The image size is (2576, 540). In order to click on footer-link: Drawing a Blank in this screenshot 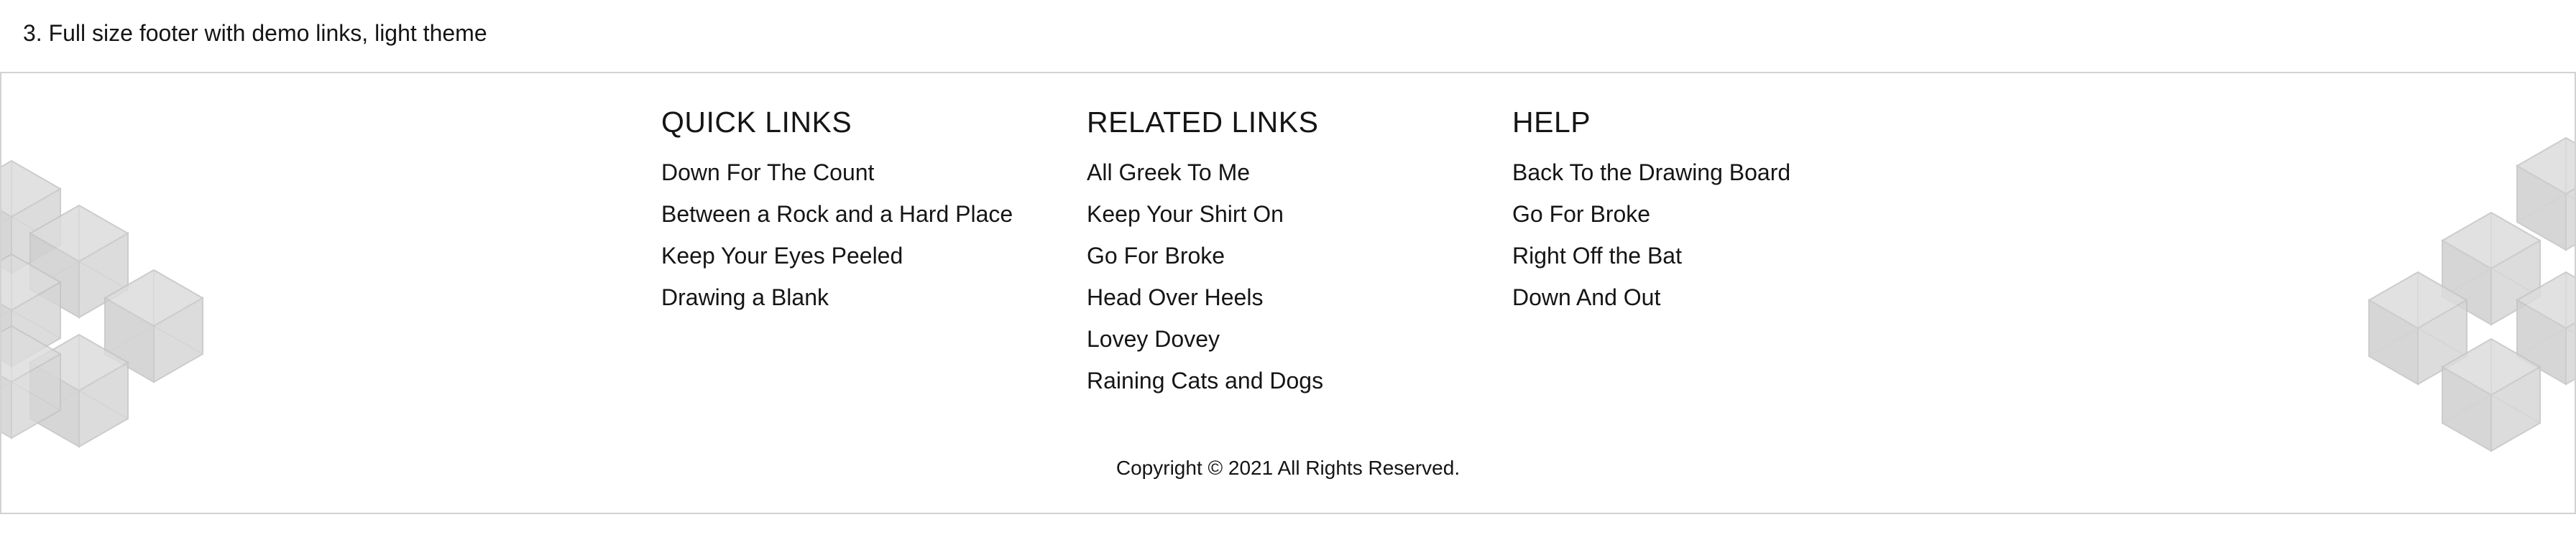, I will do `click(745, 297)`.